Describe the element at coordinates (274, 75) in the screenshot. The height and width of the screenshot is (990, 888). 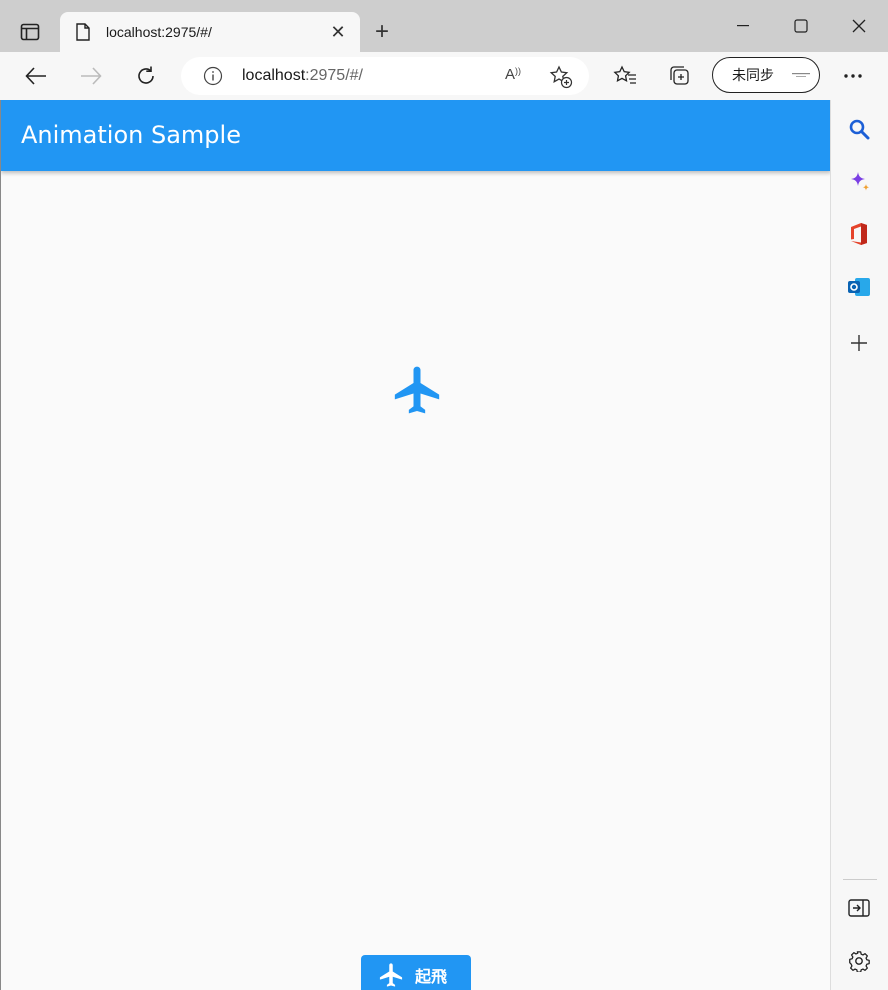
I see `url-host: localhost` at that location.